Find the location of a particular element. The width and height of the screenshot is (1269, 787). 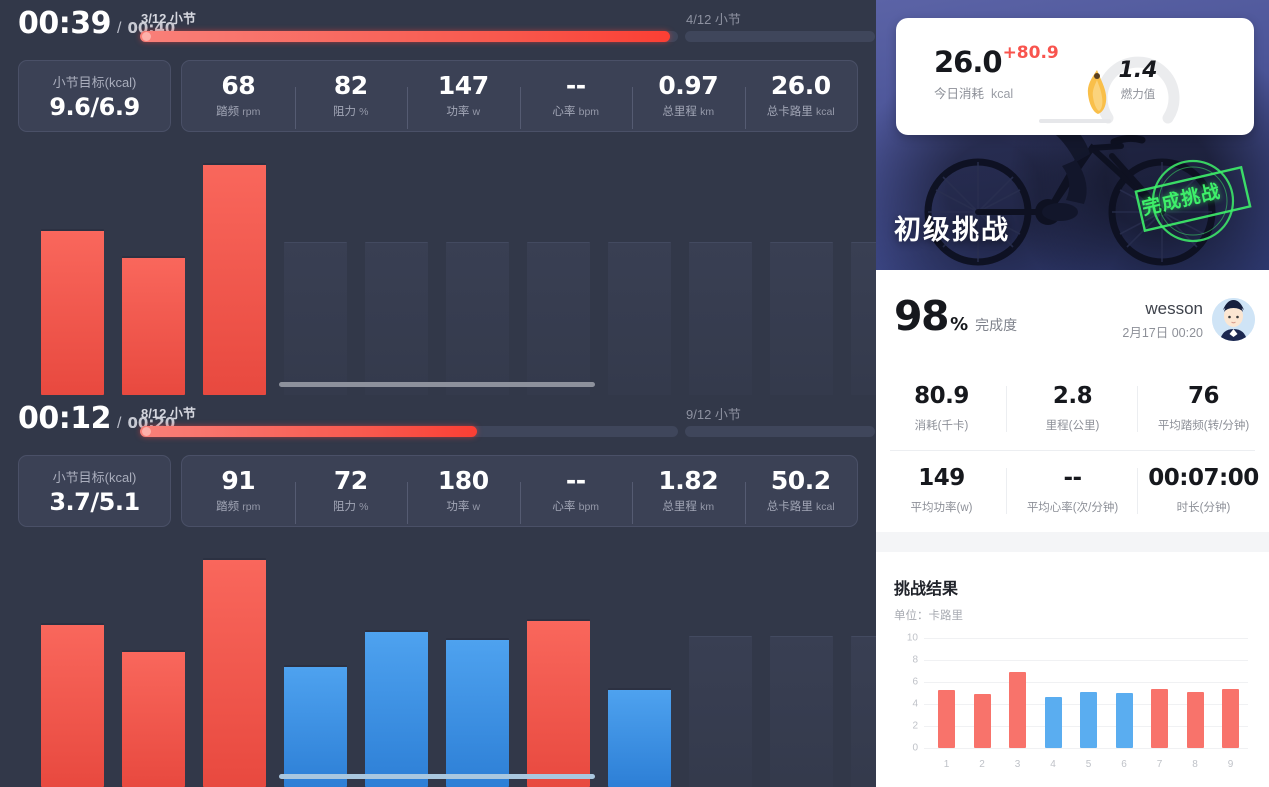

daily-burn-value: 26.0 is located at coordinates (968, 62).